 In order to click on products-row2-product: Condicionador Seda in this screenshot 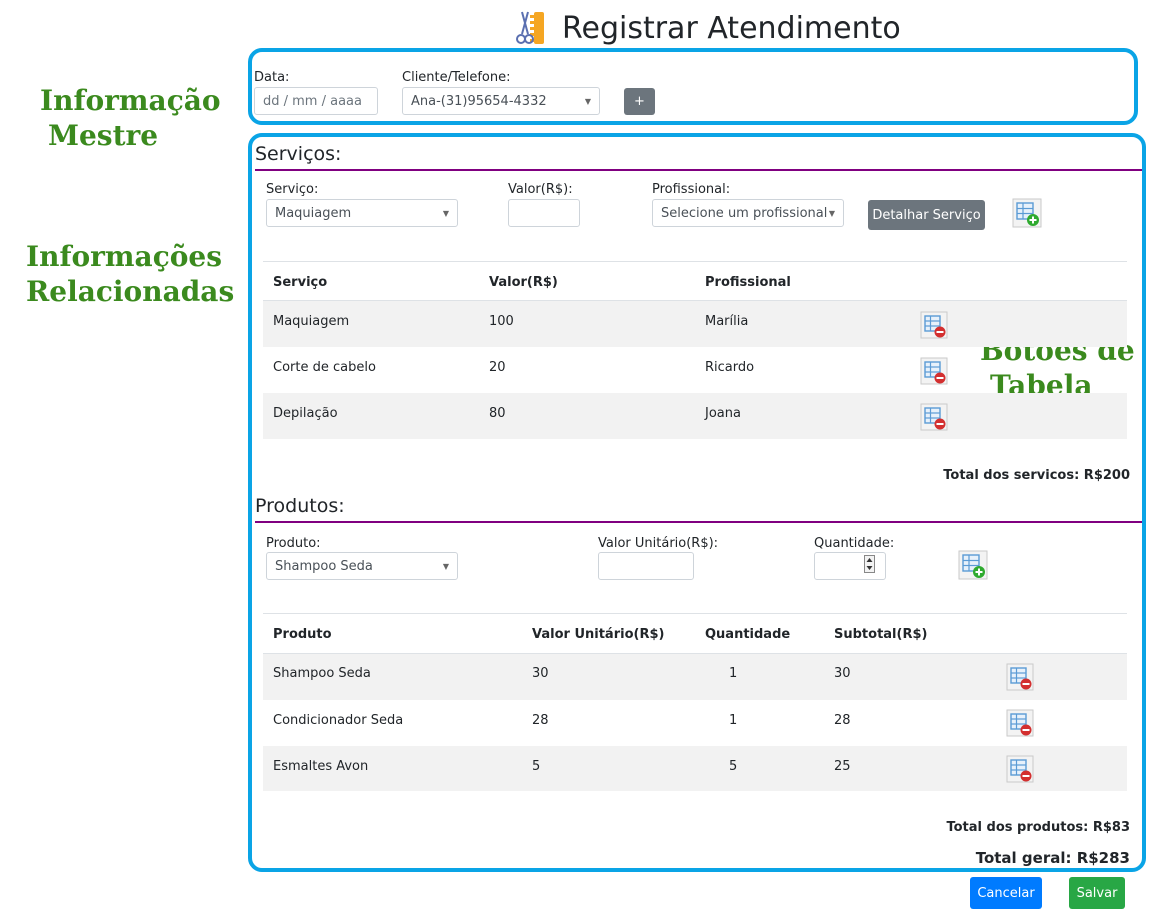, I will do `click(338, 720)`.